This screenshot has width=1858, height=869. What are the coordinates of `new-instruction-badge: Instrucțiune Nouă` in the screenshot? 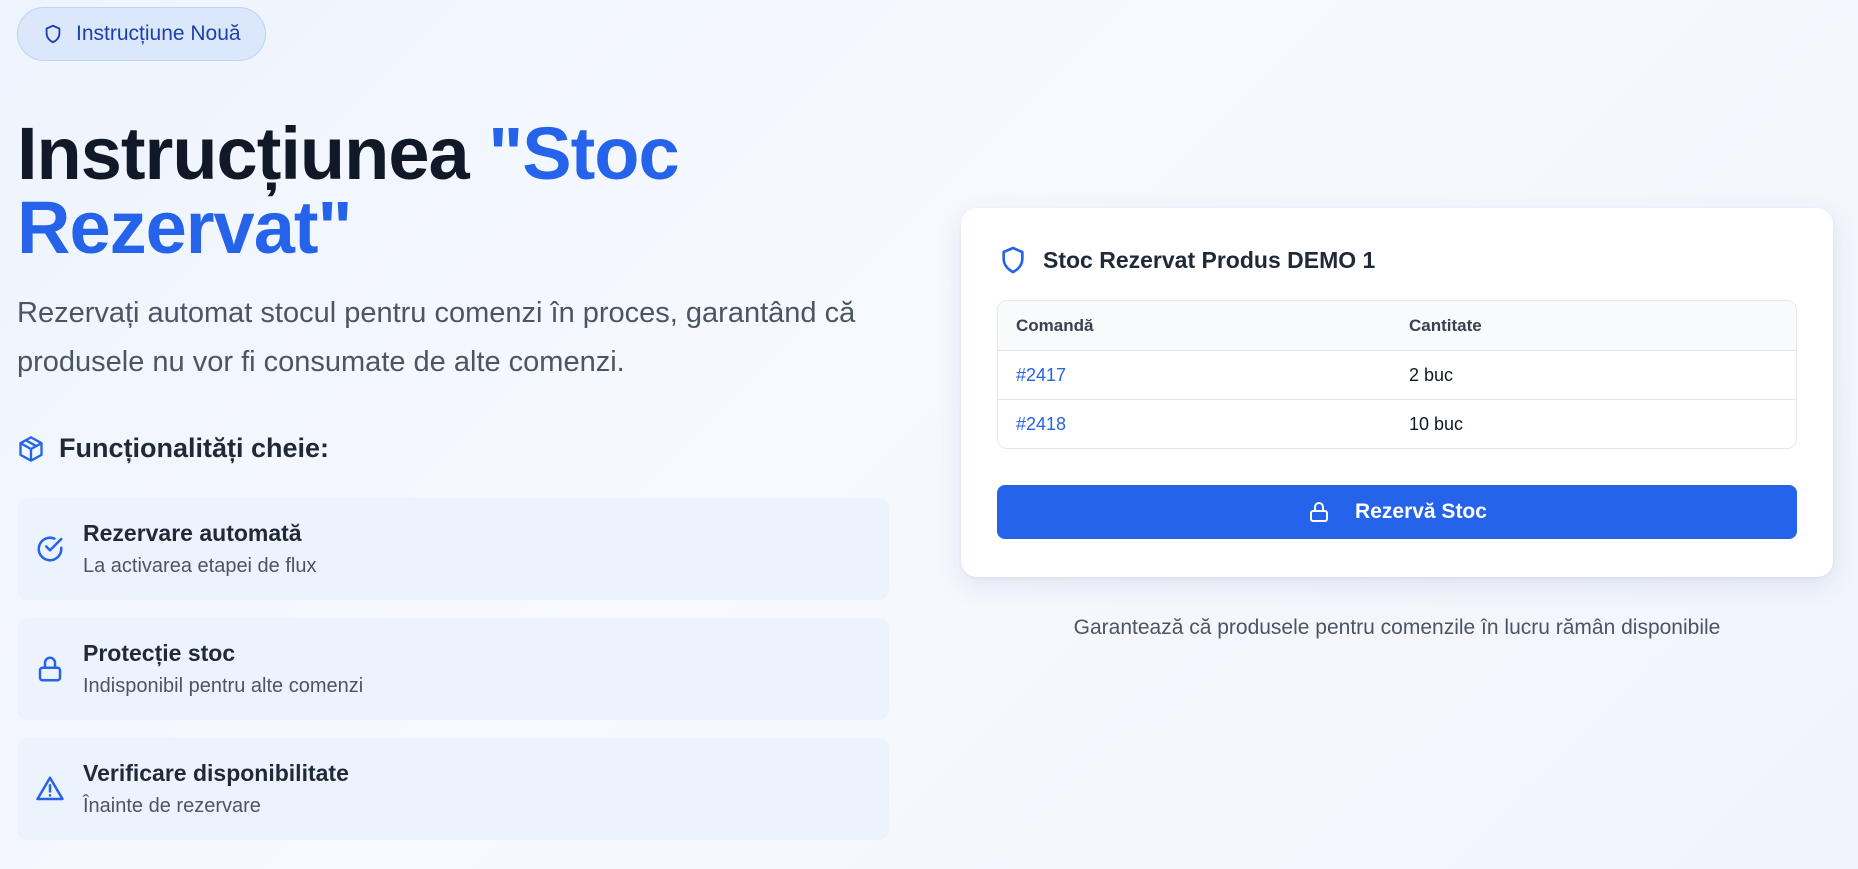 It's located at (141, 34).